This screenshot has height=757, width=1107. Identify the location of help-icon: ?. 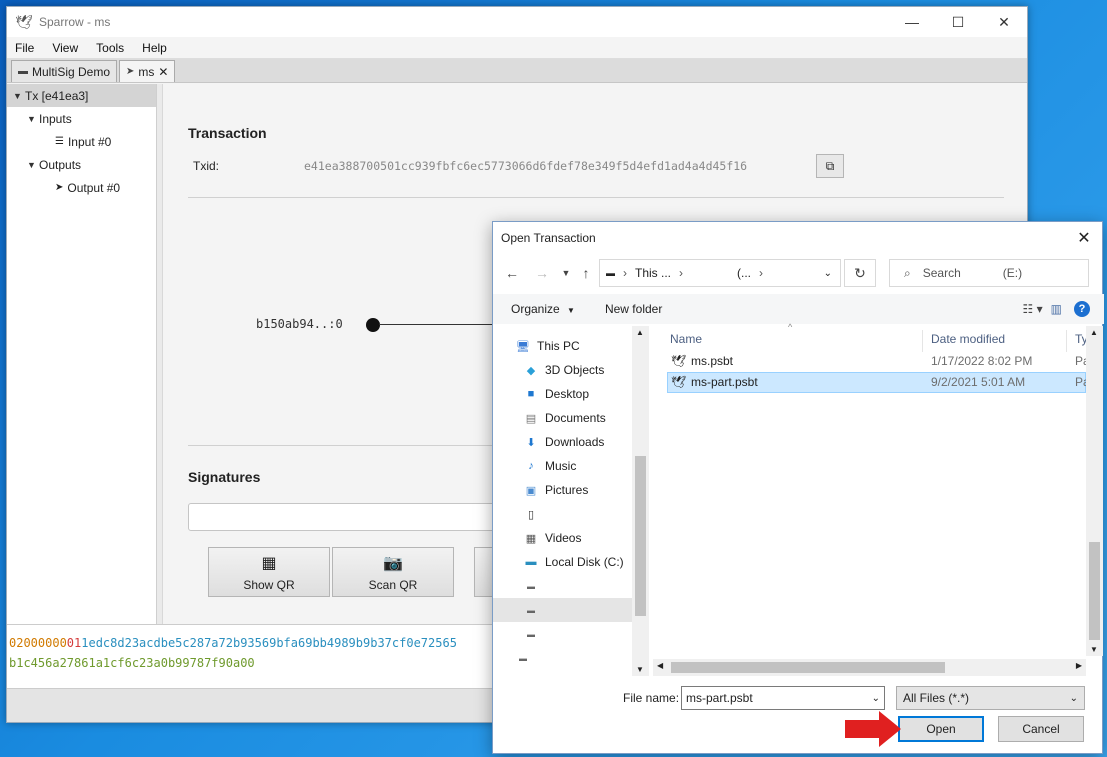
(1082, 309).